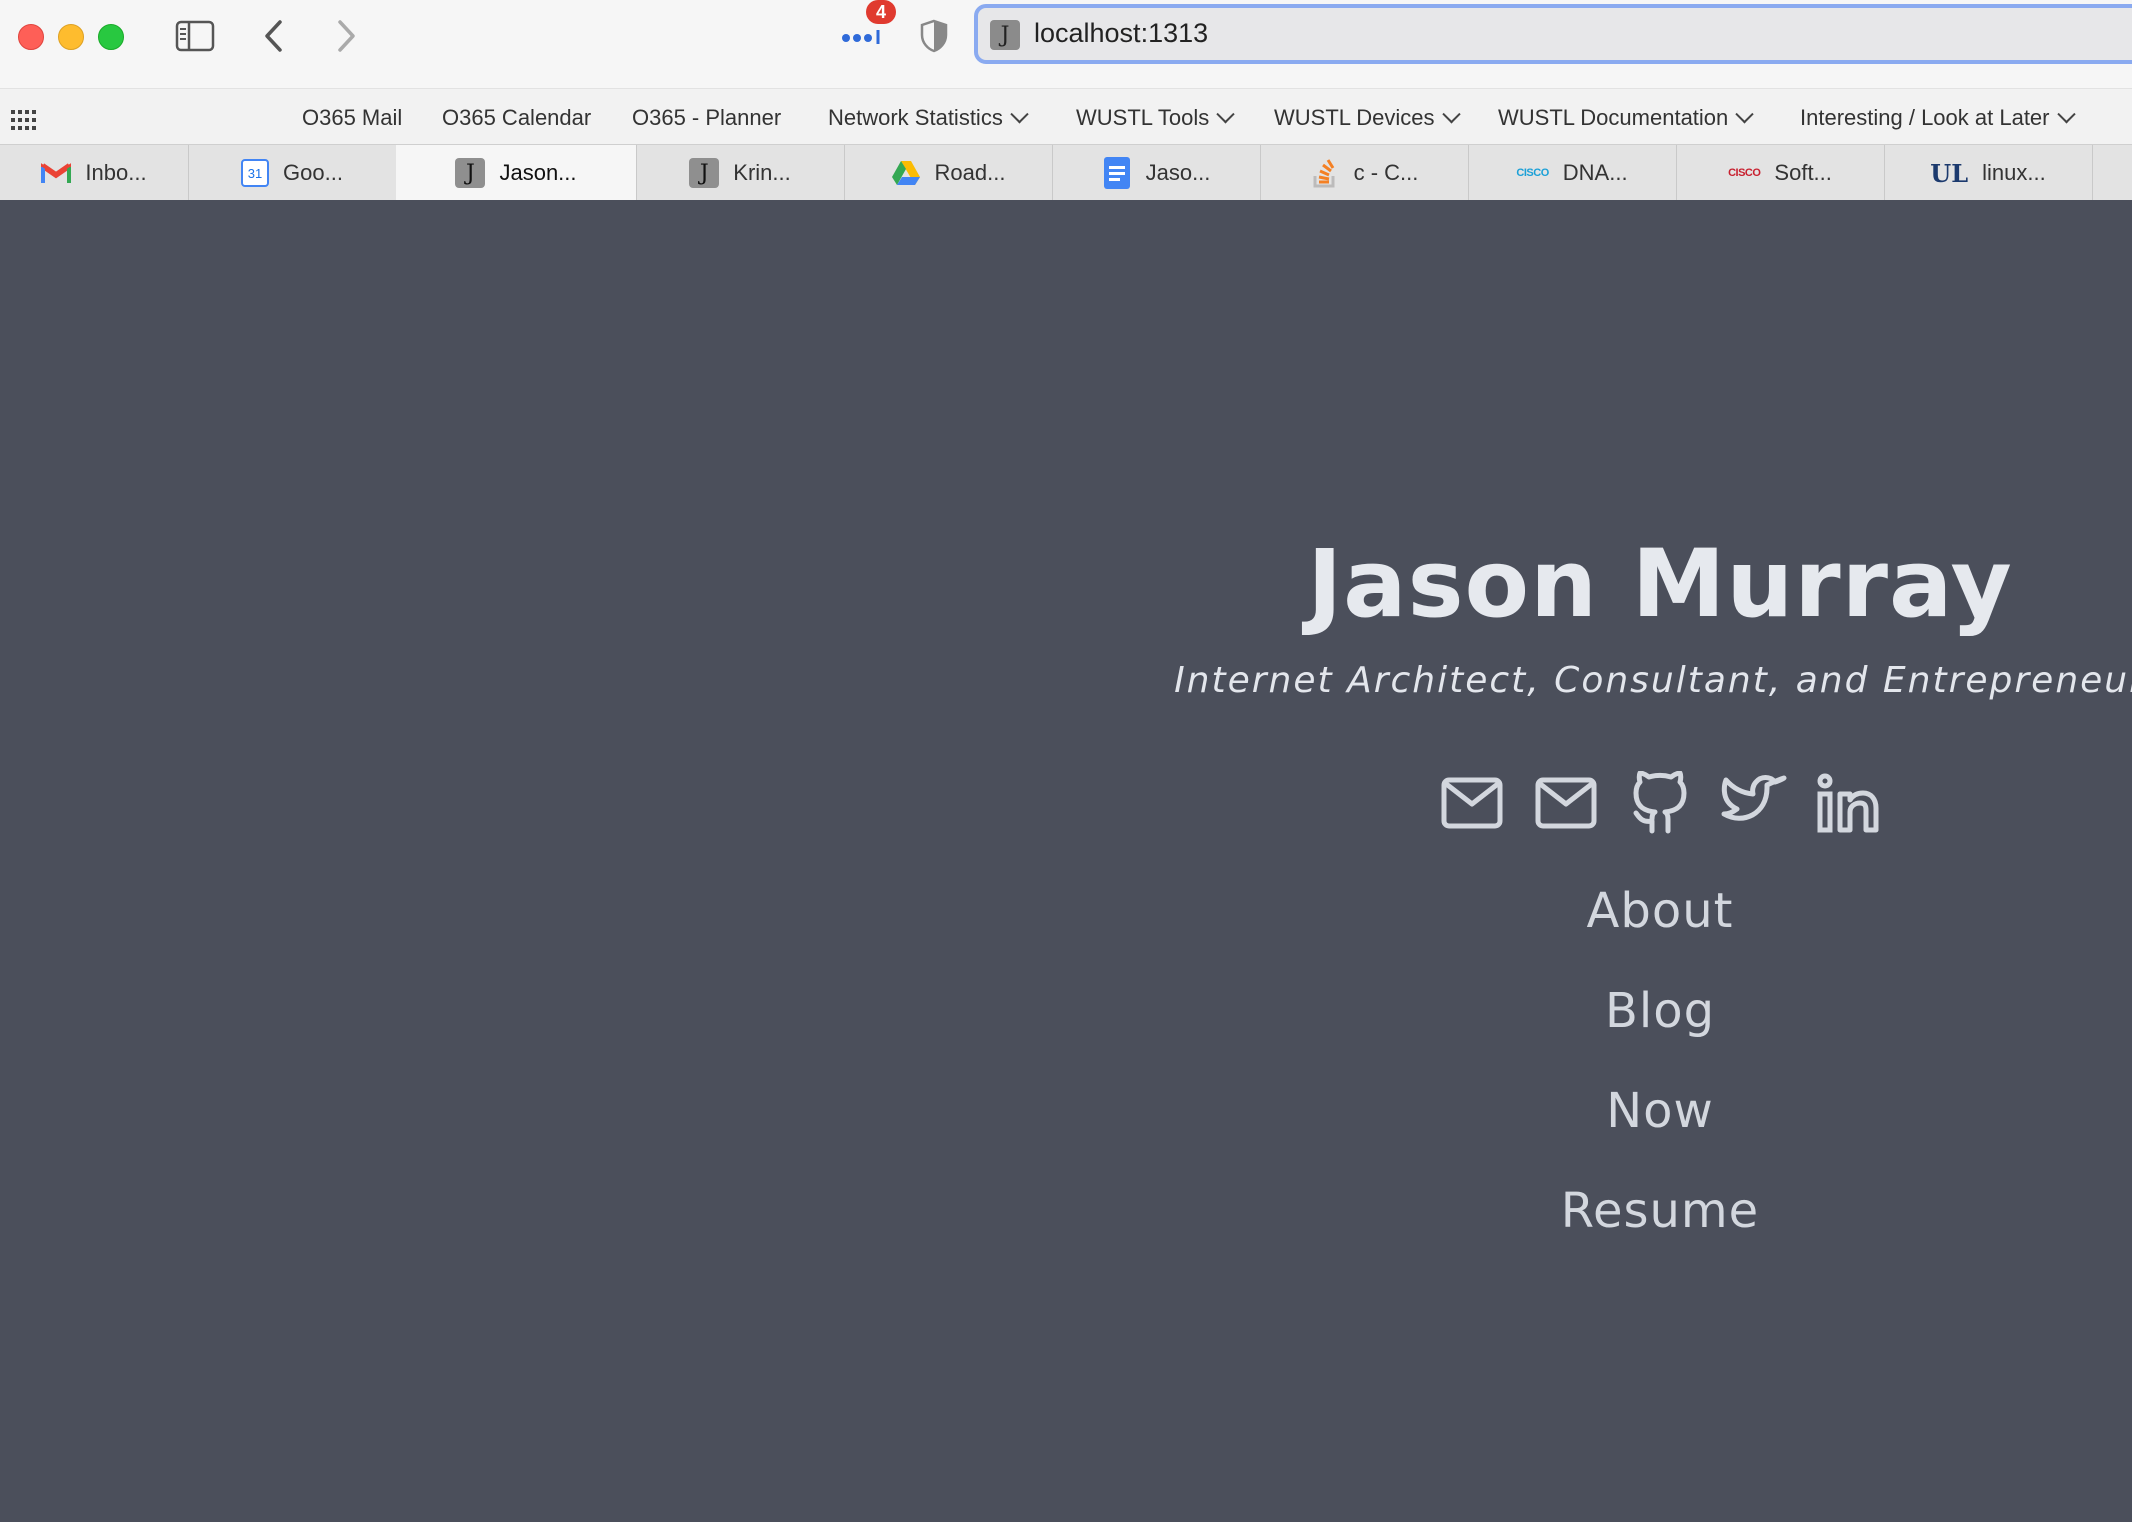  I want to click on bookmark-label: O365 Mail, so click(352, 117).